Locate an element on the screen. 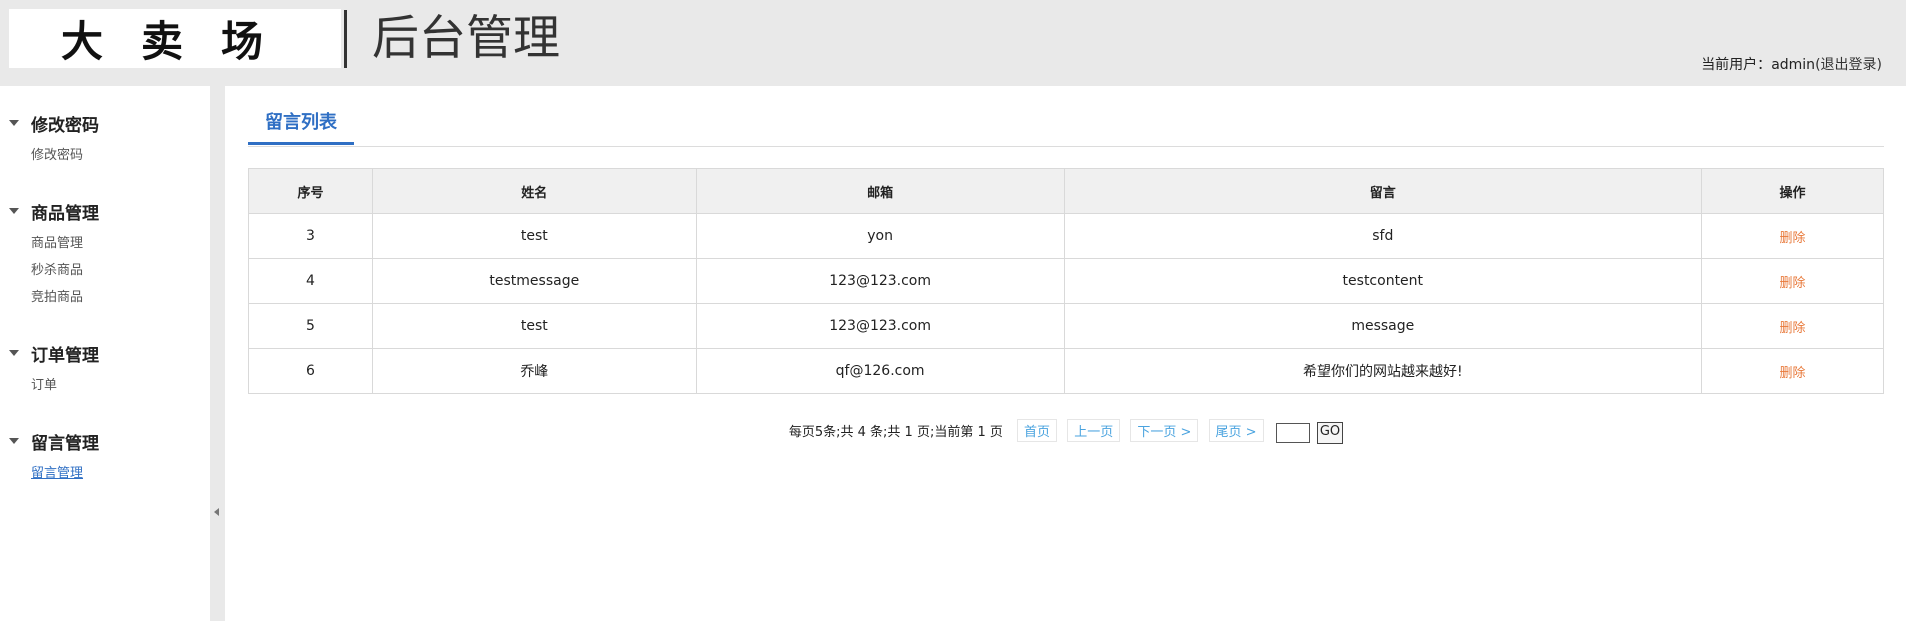 The image size is (1906, 621). pagination-info: 每页5条;共 4 条;共 1 页;当前第 1 页 is located at coordinates (895, 432).